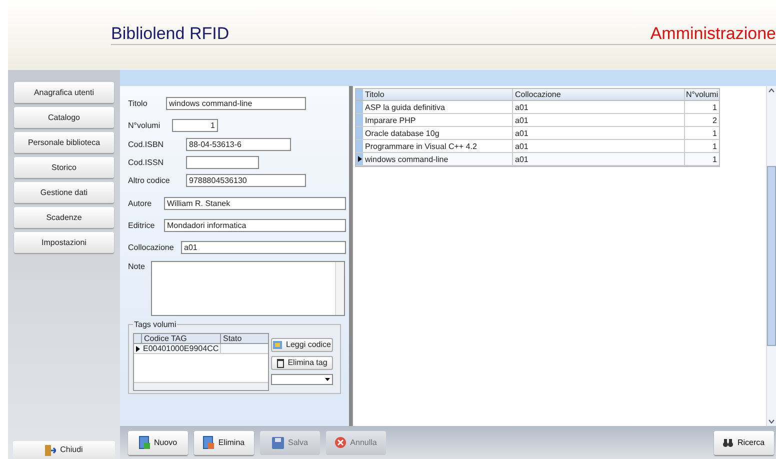  What do you see at coordinates (263, 247) in the screenshot?
I see `text-field: a01` at bounding box center [263, 247].